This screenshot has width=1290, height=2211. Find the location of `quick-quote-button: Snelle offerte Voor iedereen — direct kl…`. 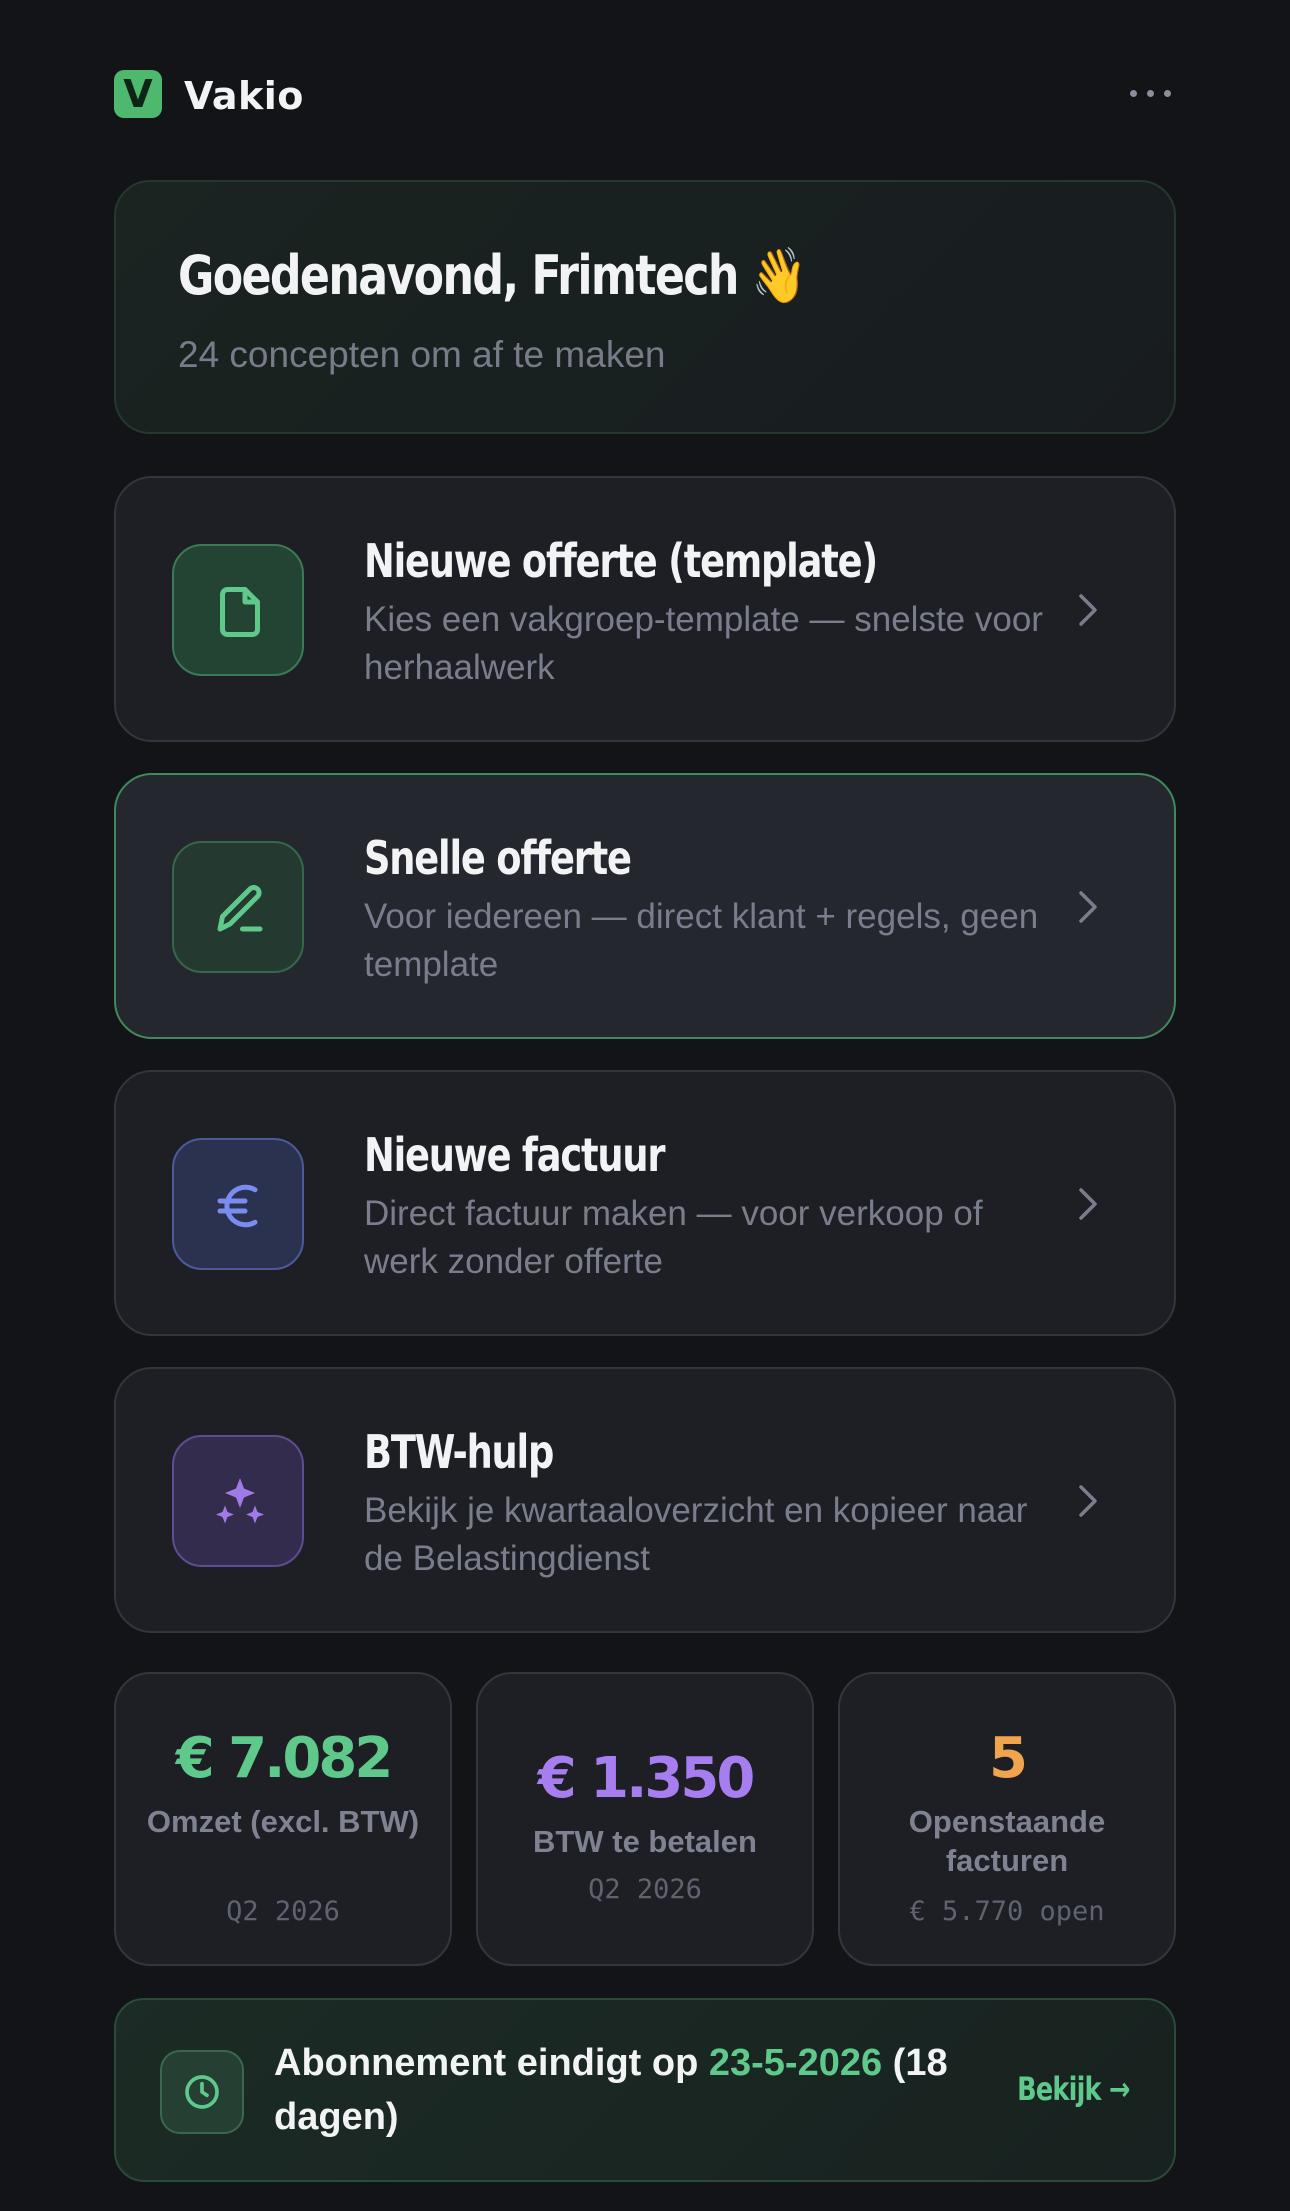

quick-quote-button: Snelle offerte Voor iedereen — direct kl… is located at coordinates (645, 906).